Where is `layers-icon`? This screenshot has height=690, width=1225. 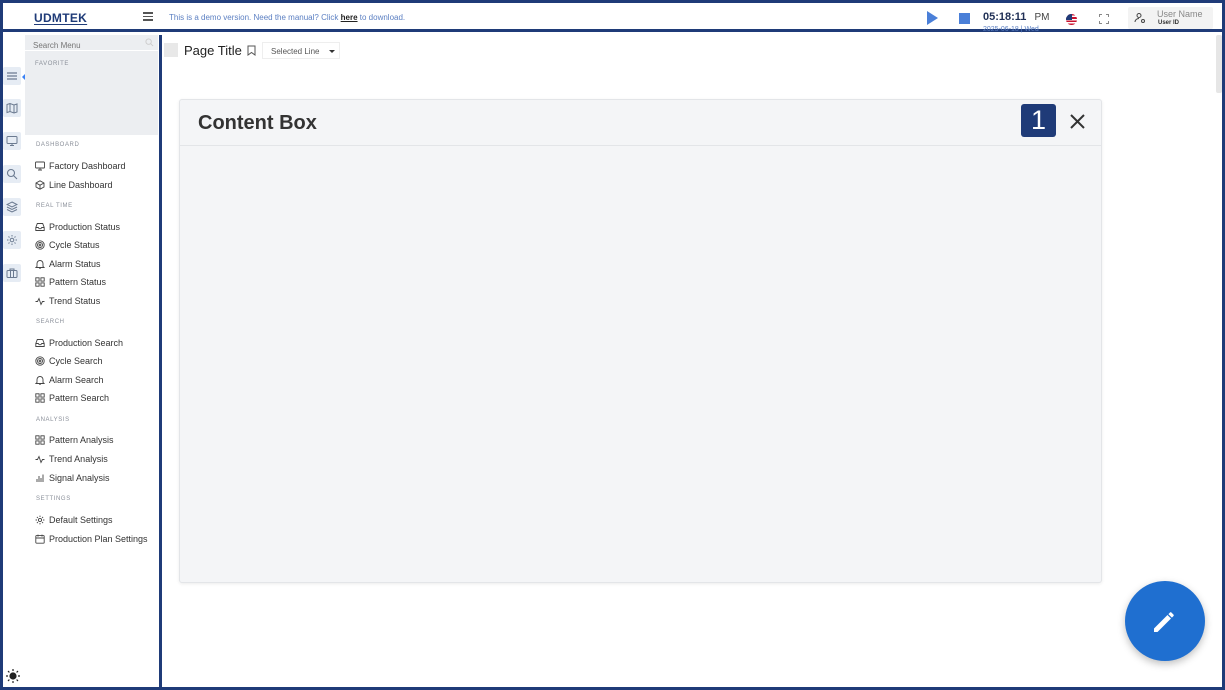 layers-icon is located at coordinates (12, 207).